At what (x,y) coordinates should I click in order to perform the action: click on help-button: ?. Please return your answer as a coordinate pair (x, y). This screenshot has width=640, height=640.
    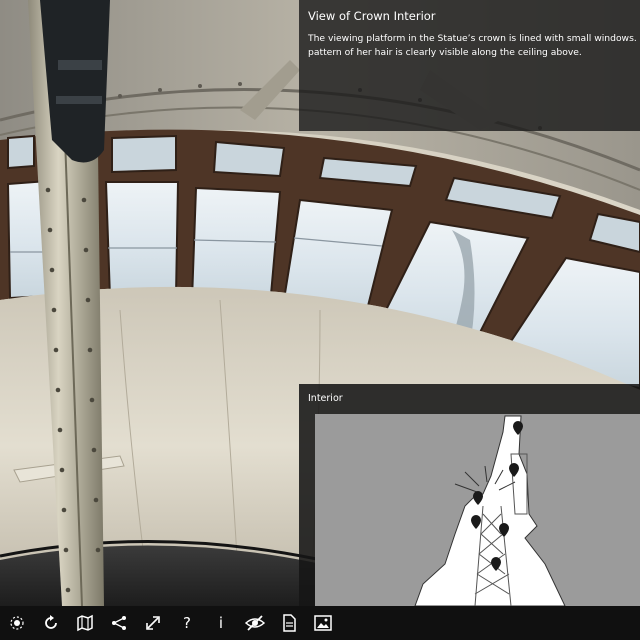
    Looking at the image, I should click on (187, 623).